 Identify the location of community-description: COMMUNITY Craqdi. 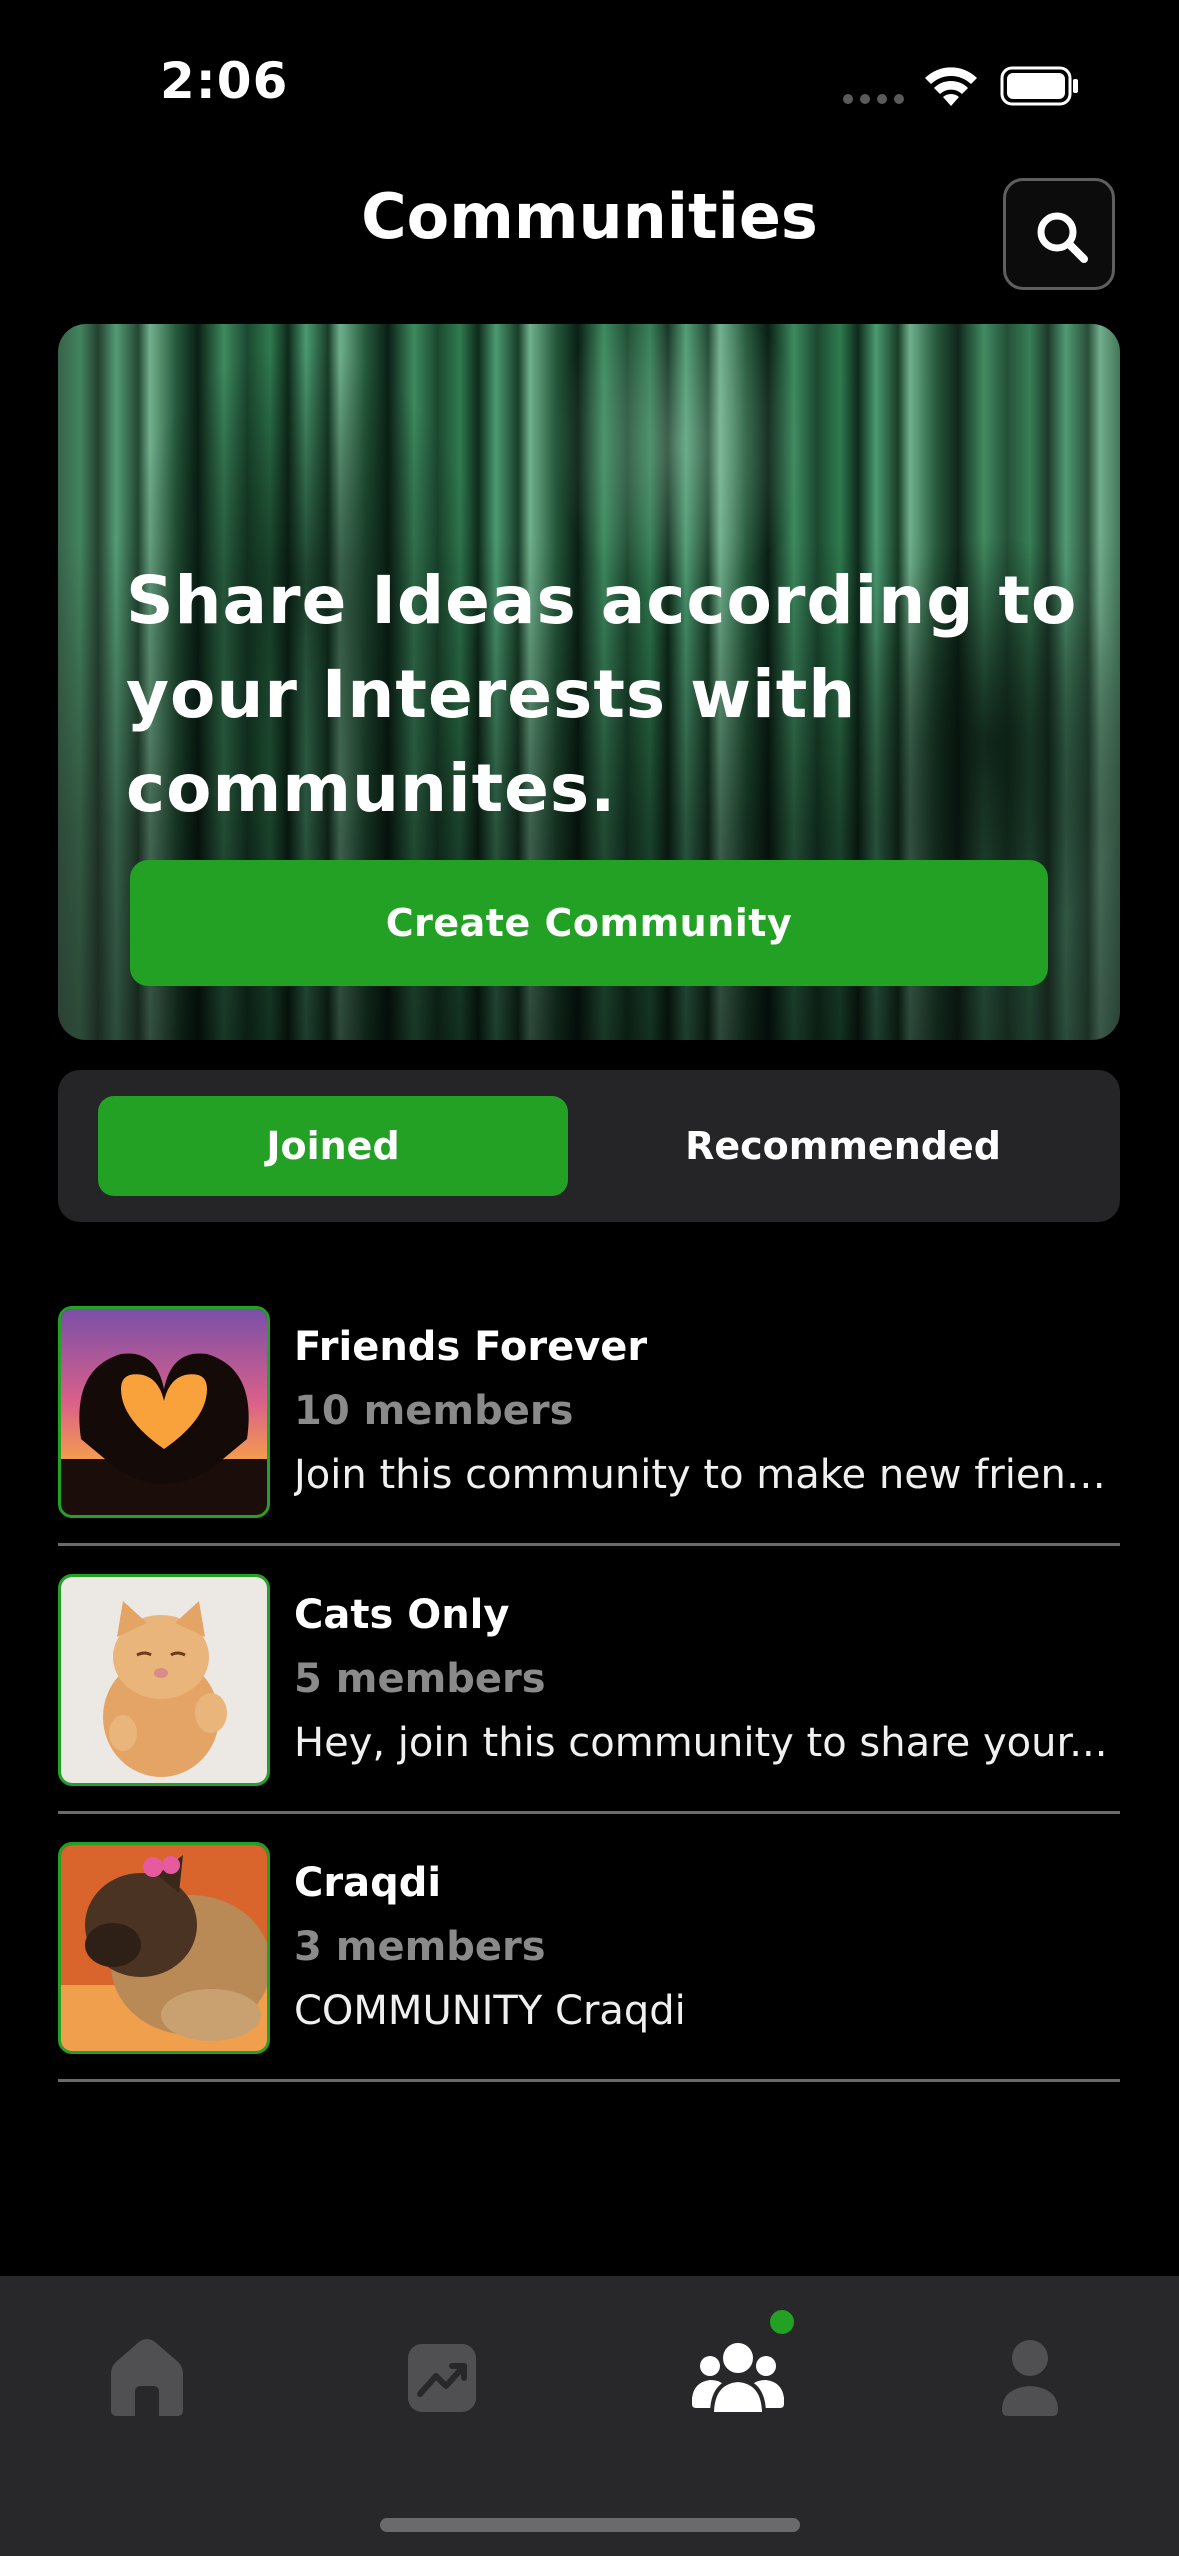
(490, 2011).